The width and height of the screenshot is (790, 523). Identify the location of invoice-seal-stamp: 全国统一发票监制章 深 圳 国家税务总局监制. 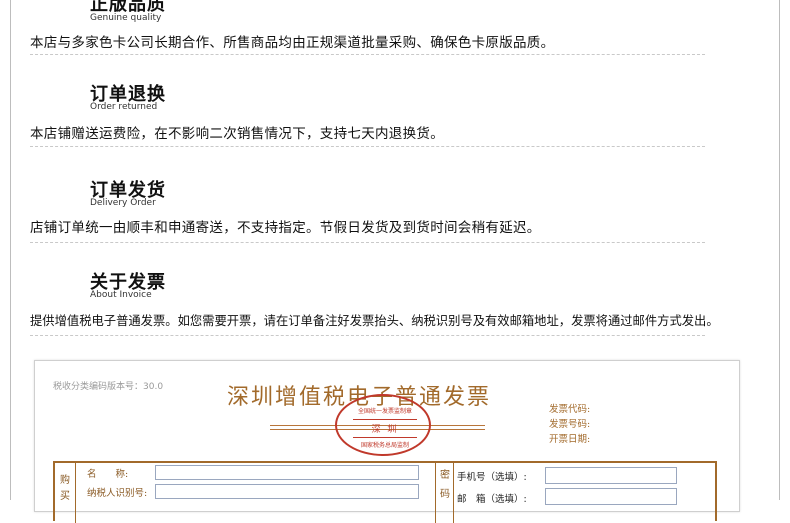
(383, 425).